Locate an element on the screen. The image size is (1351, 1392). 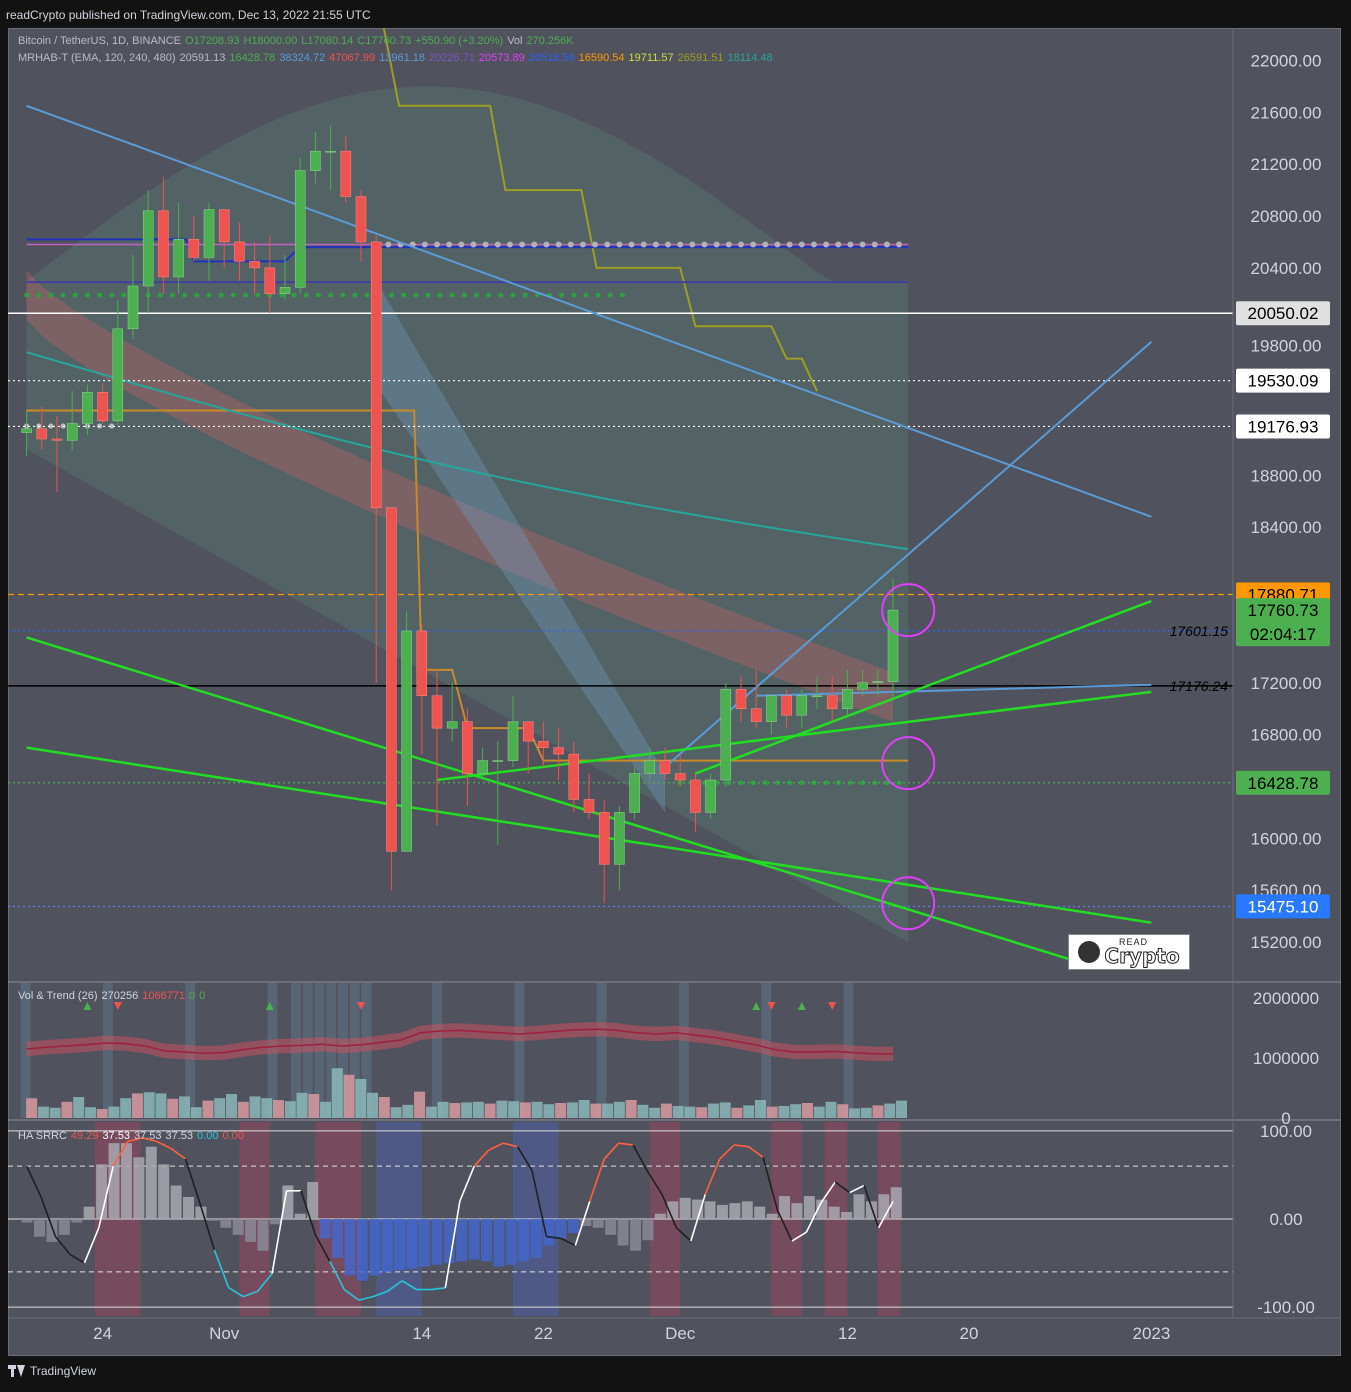
logo-icon is located at coordinates (1089, 952).